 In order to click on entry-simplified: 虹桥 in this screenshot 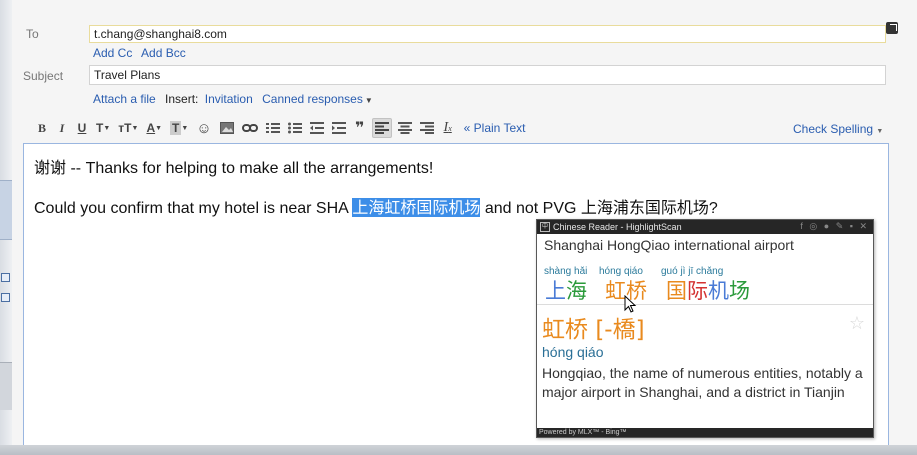, I will do `click(565, 330)`.